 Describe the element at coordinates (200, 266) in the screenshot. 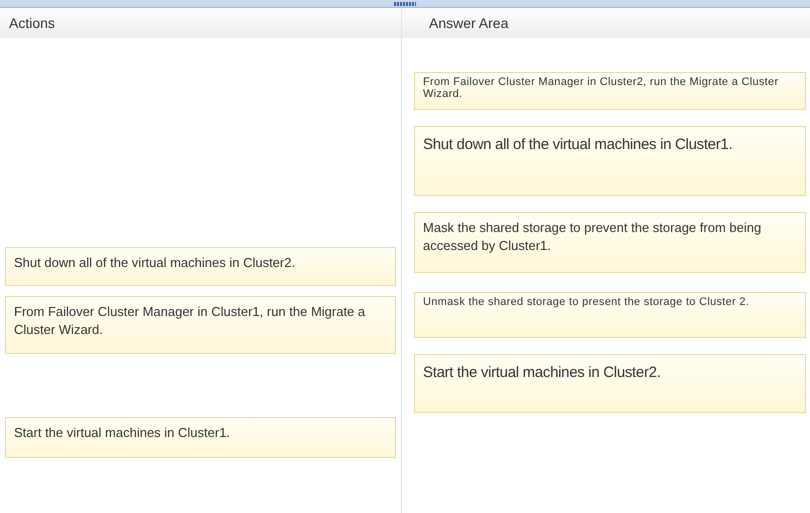

I see `answer-card: Shut down all of the virtual machines in Cluster2.` at that location.